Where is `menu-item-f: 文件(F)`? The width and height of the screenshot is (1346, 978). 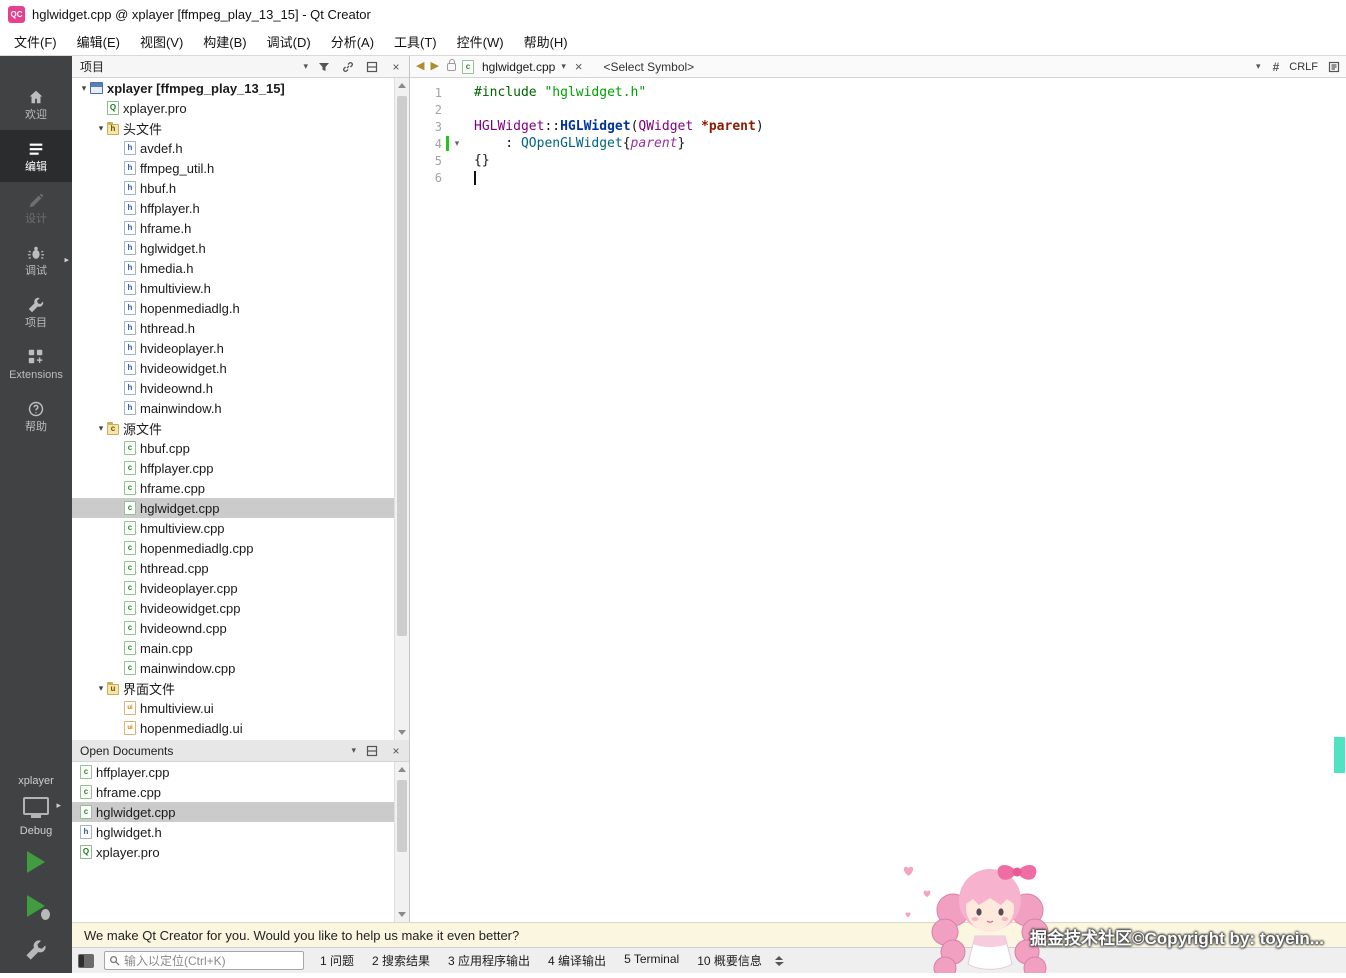
menu-item-f: 文件(F) is located at coordinates (35, 41).